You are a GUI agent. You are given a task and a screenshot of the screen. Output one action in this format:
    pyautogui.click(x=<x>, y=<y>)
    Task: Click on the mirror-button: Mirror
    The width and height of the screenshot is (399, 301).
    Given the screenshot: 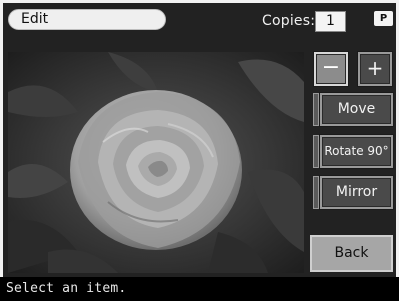 What is the action you would take?
    pyautogui.click(x=353, y=192)
    